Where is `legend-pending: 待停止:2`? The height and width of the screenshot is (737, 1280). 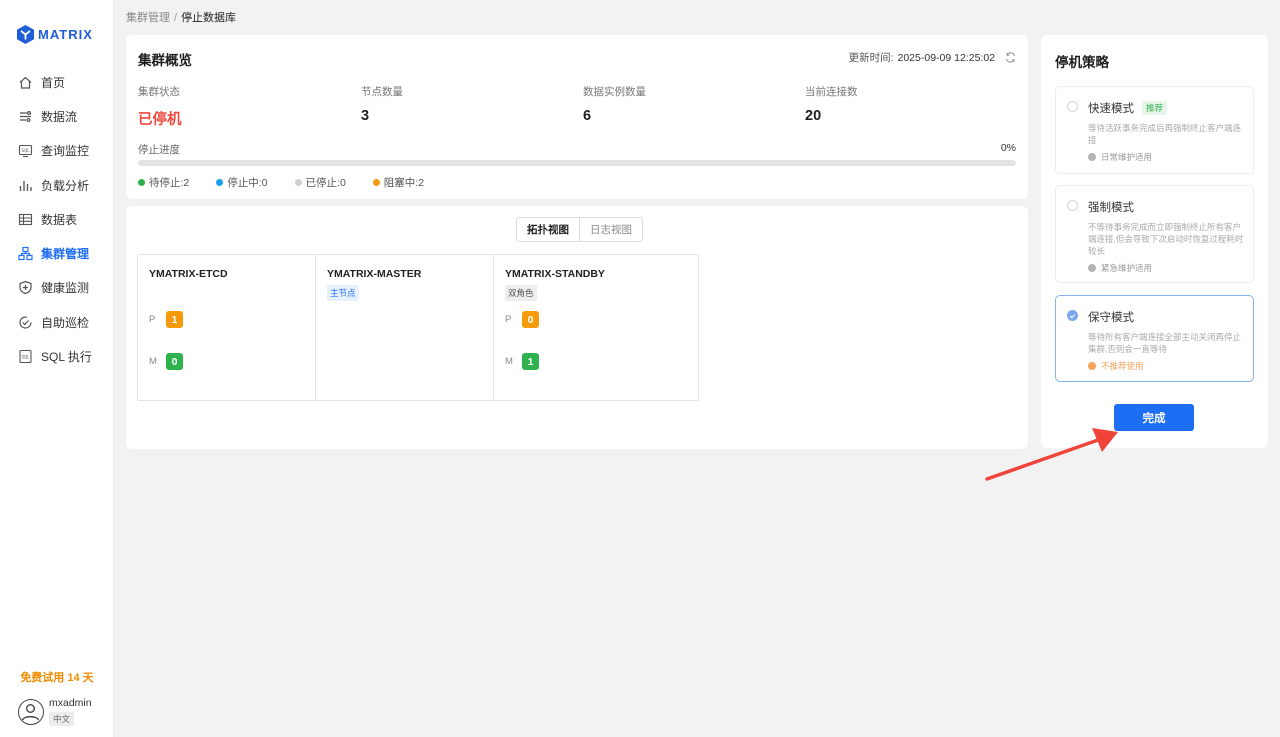 legend-pending: 待停止:2 is located at coordinates (163, 182).